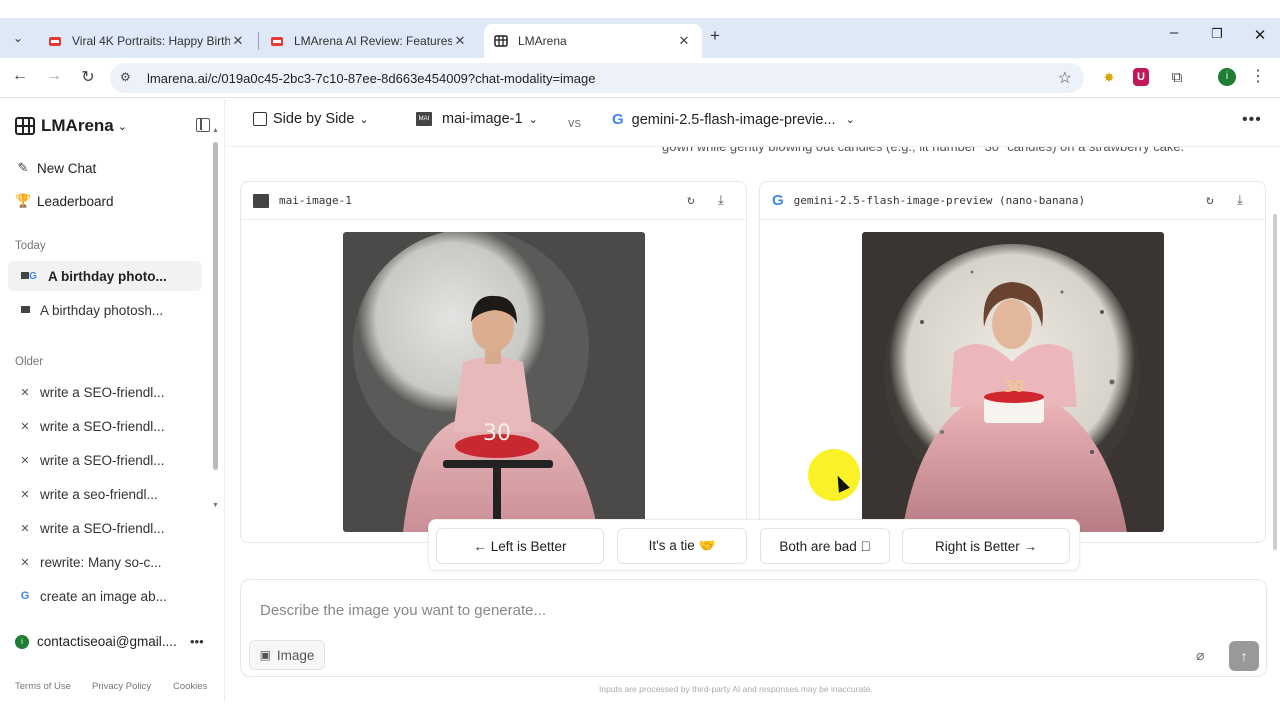 This screenshot has height=720, width=1280. I want to click on new-chat-link: ✎ New Chat, so click(56, 168).